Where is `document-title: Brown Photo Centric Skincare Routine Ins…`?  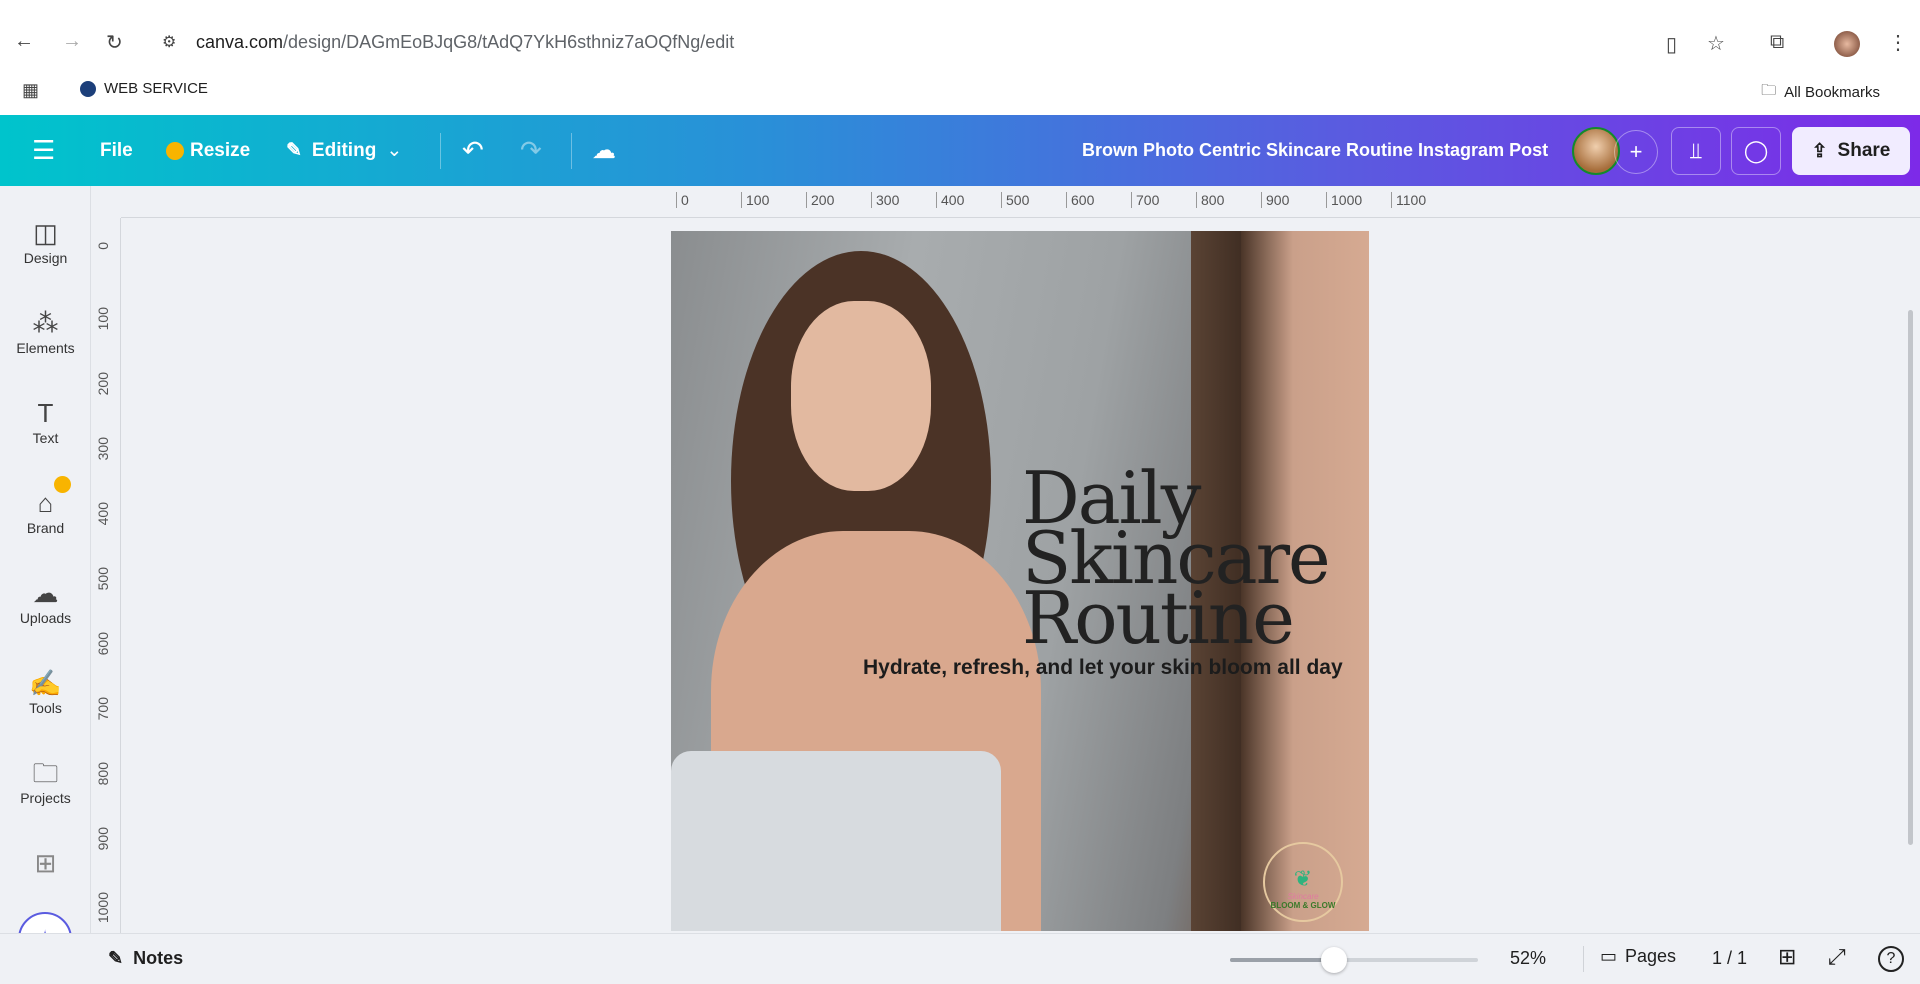 document-title: Brown Photo Centric Skincare Routine Ins… is located at coordinates (1315, 150).